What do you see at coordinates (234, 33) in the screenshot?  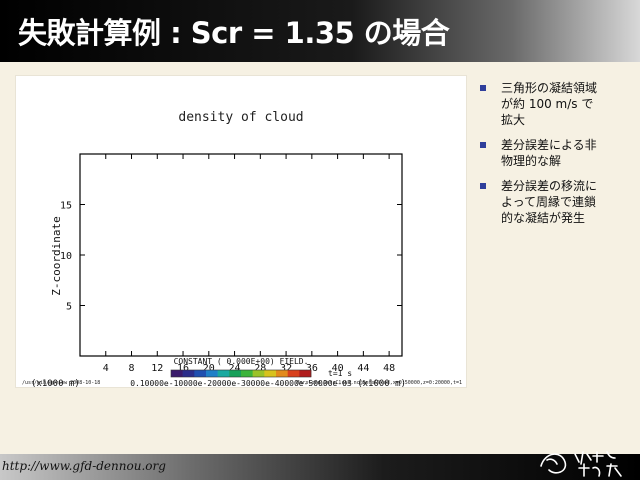 I see `slide-title: 失敗計算例 : Scr = 1.35 の場合` at bounding box center [234, 33].